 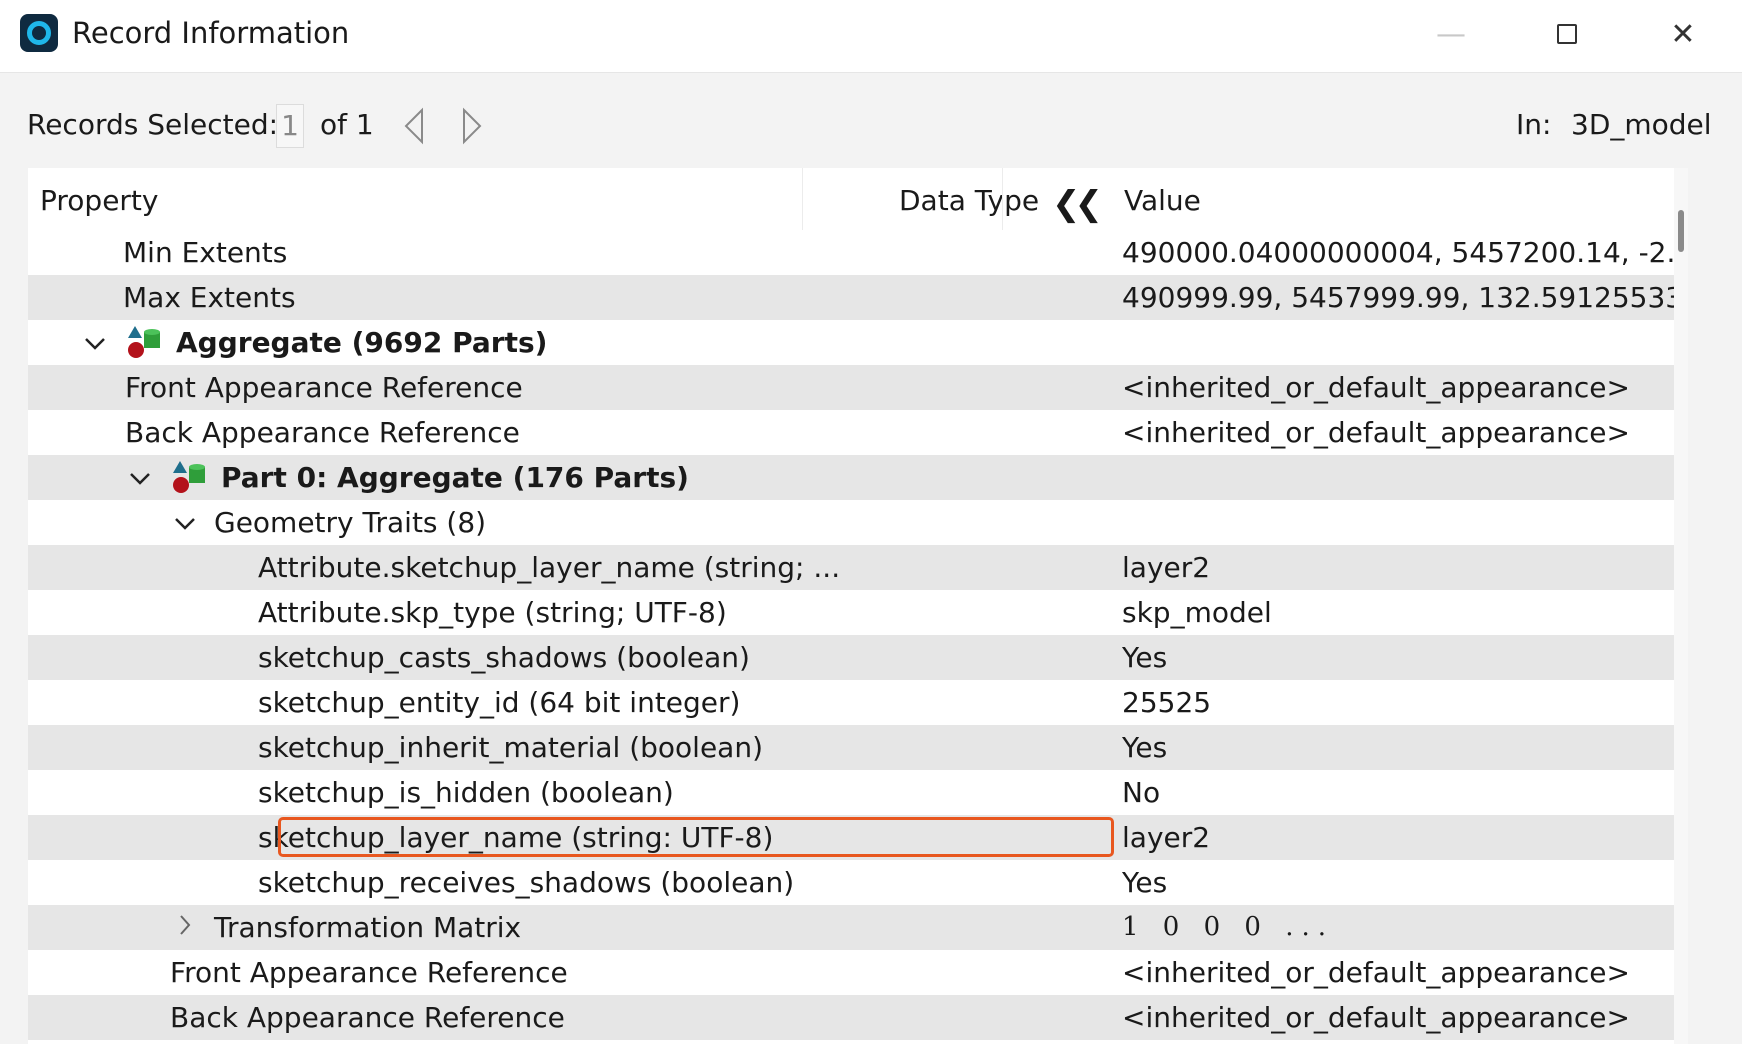 I want to click on data-type-column-header: Data Type, so click(x=969, y=200).